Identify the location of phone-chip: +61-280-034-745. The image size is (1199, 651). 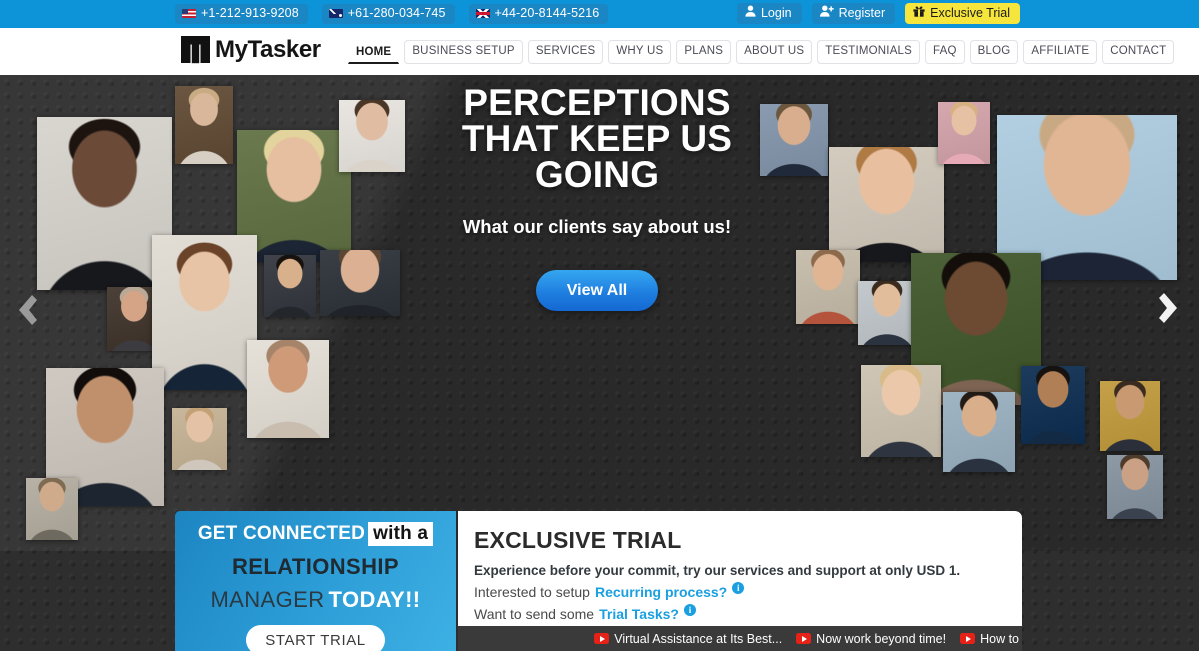
(388, 14).